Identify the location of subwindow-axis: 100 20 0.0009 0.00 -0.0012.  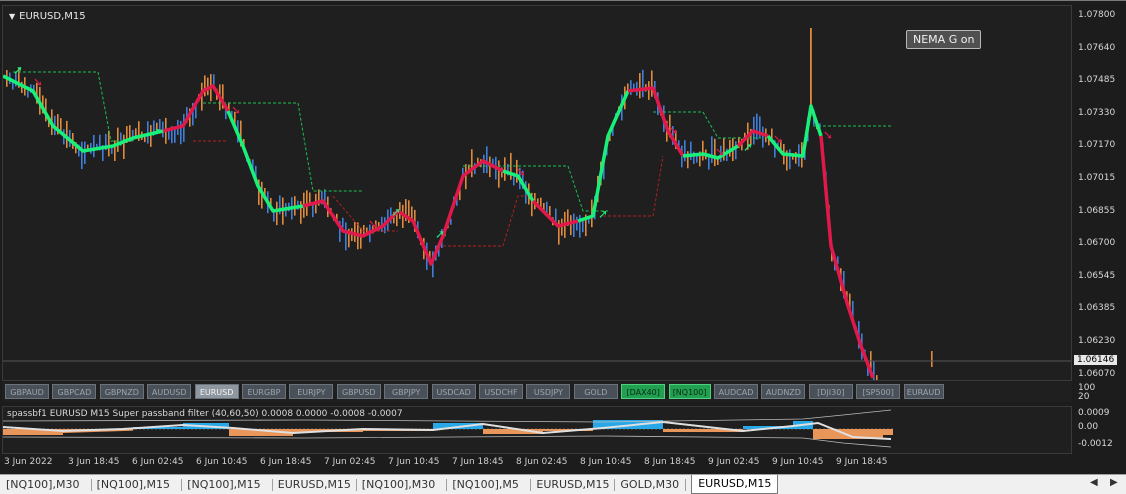
(1099, 418).